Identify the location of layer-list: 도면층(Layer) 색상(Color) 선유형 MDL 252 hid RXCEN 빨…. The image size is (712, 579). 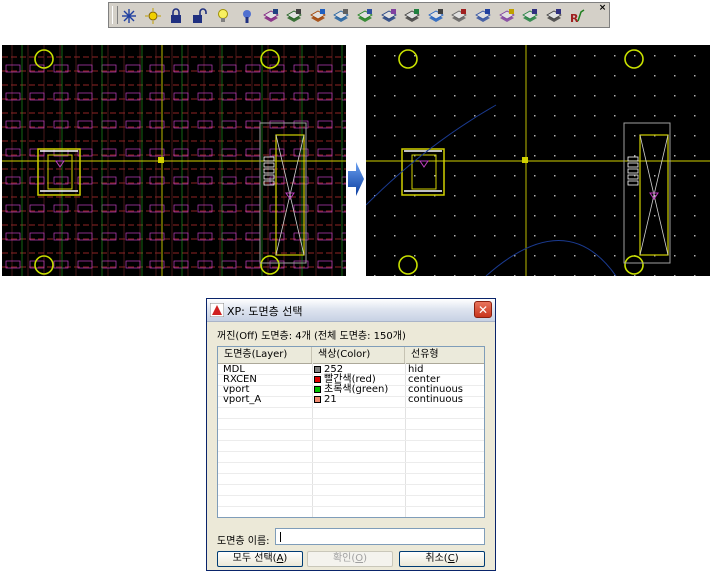
(351, 432).